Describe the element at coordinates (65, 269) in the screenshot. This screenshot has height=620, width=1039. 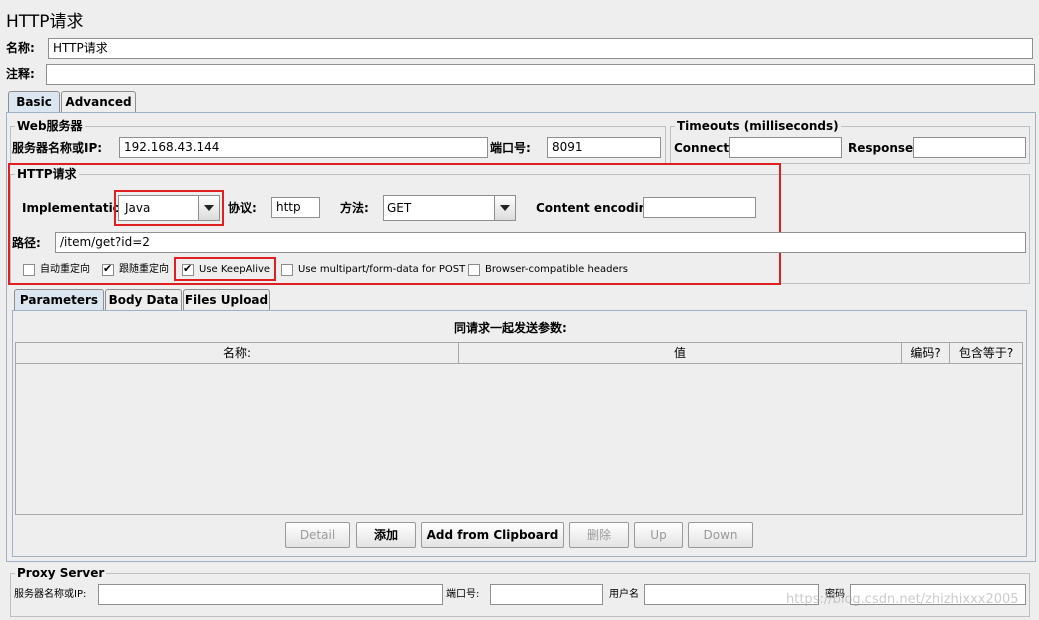
I see `auto-redirect-label: 自动重定向` at that location.